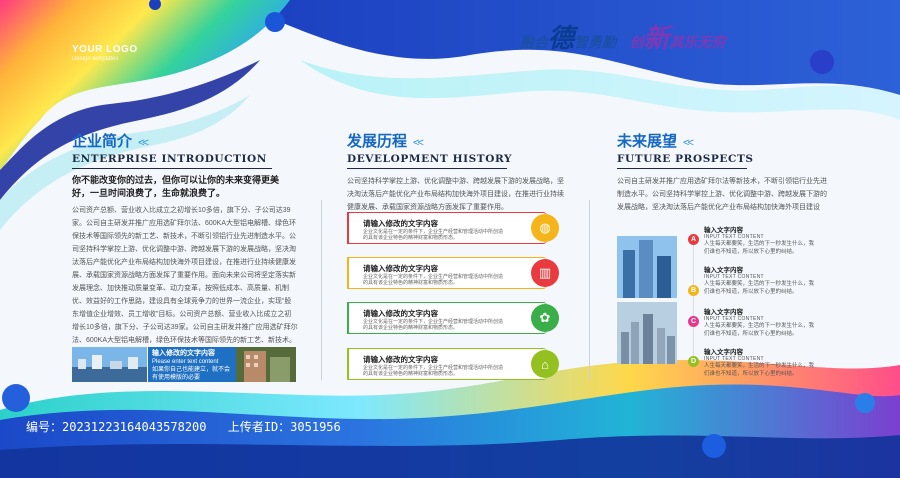 Image resolution: width=900 pixels, height=478 pixels. What do you see at coordinates (170, 159) in the screenshot?
I see `enterprise-title-en: ENTERPRISE INTRODUCTION` at bounding box center [170, 159].